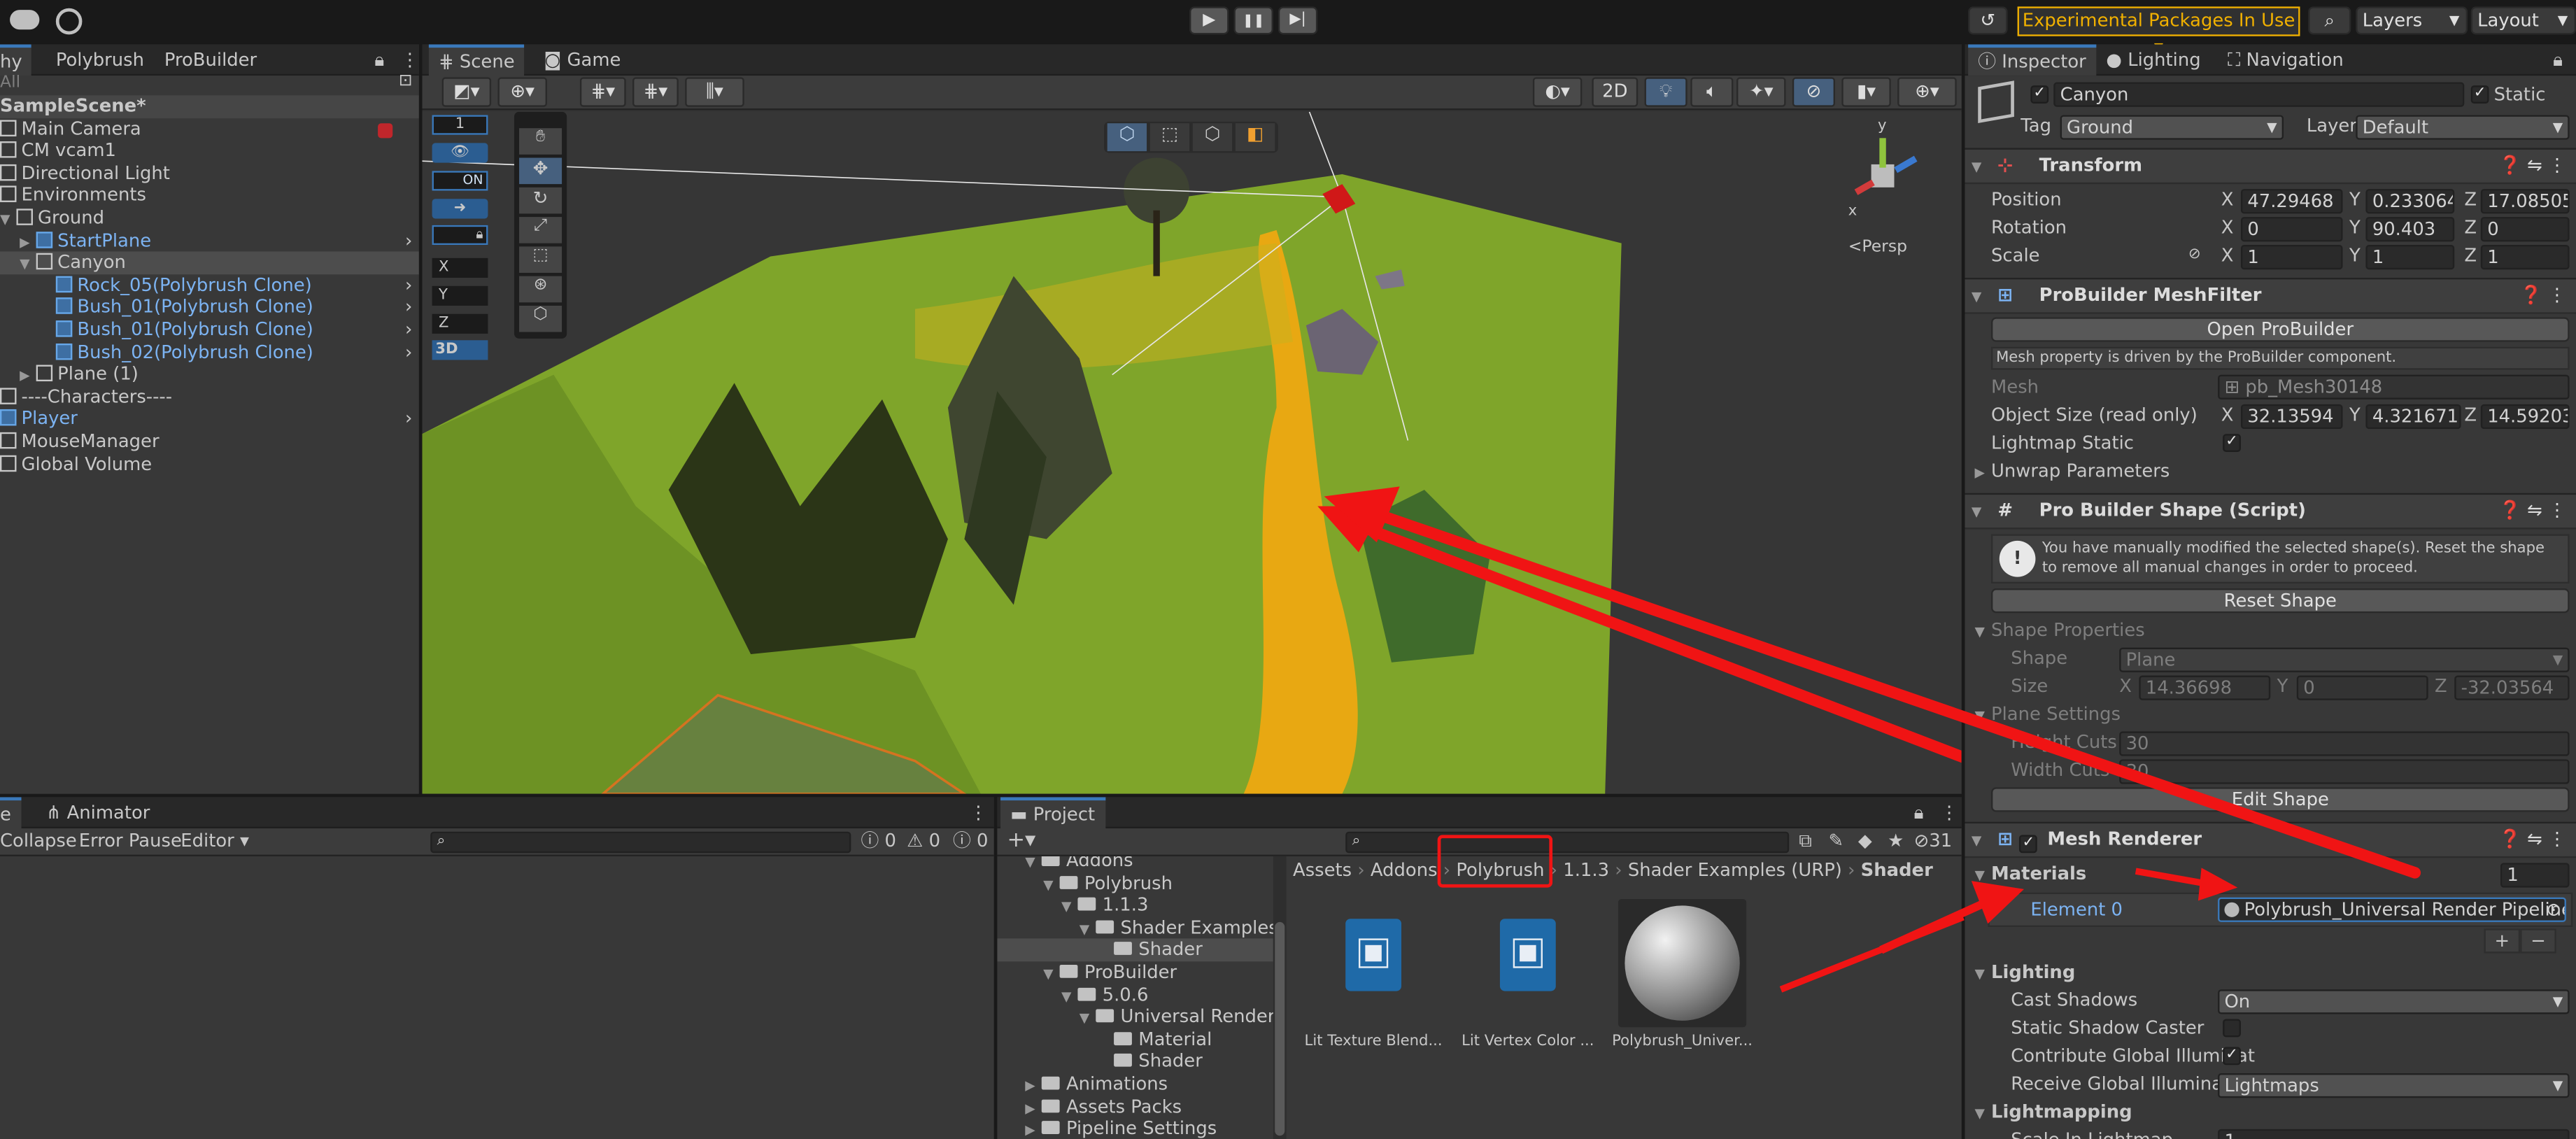 The image size is (2576, 1139). What do you see at coordinates (2329, 20) in the screenshot?
I see `search-icon: ⌕` at bounding box center [2329, 20].